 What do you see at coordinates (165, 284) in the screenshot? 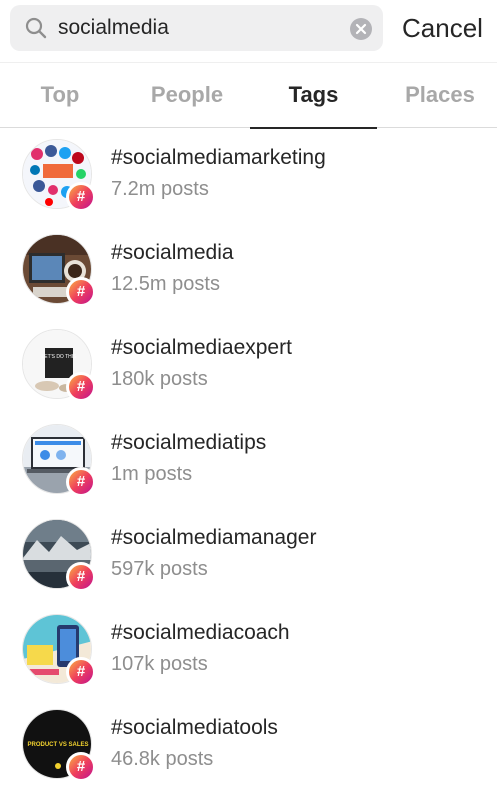
I see `tag-post-count: 12.5m posts` at bounding box center [165, 284].